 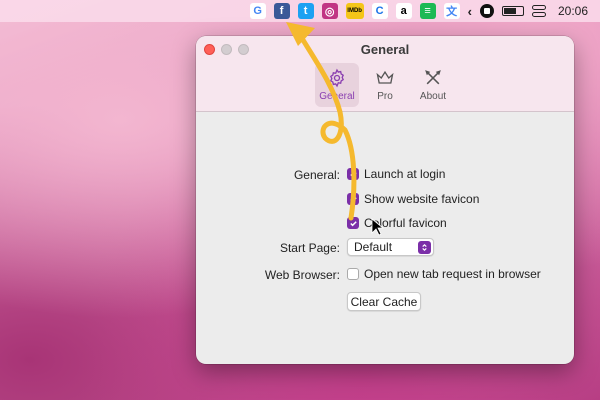 I want to click on open-new-tab-label: Open new tab request in browser, so click(x=452, y=274).